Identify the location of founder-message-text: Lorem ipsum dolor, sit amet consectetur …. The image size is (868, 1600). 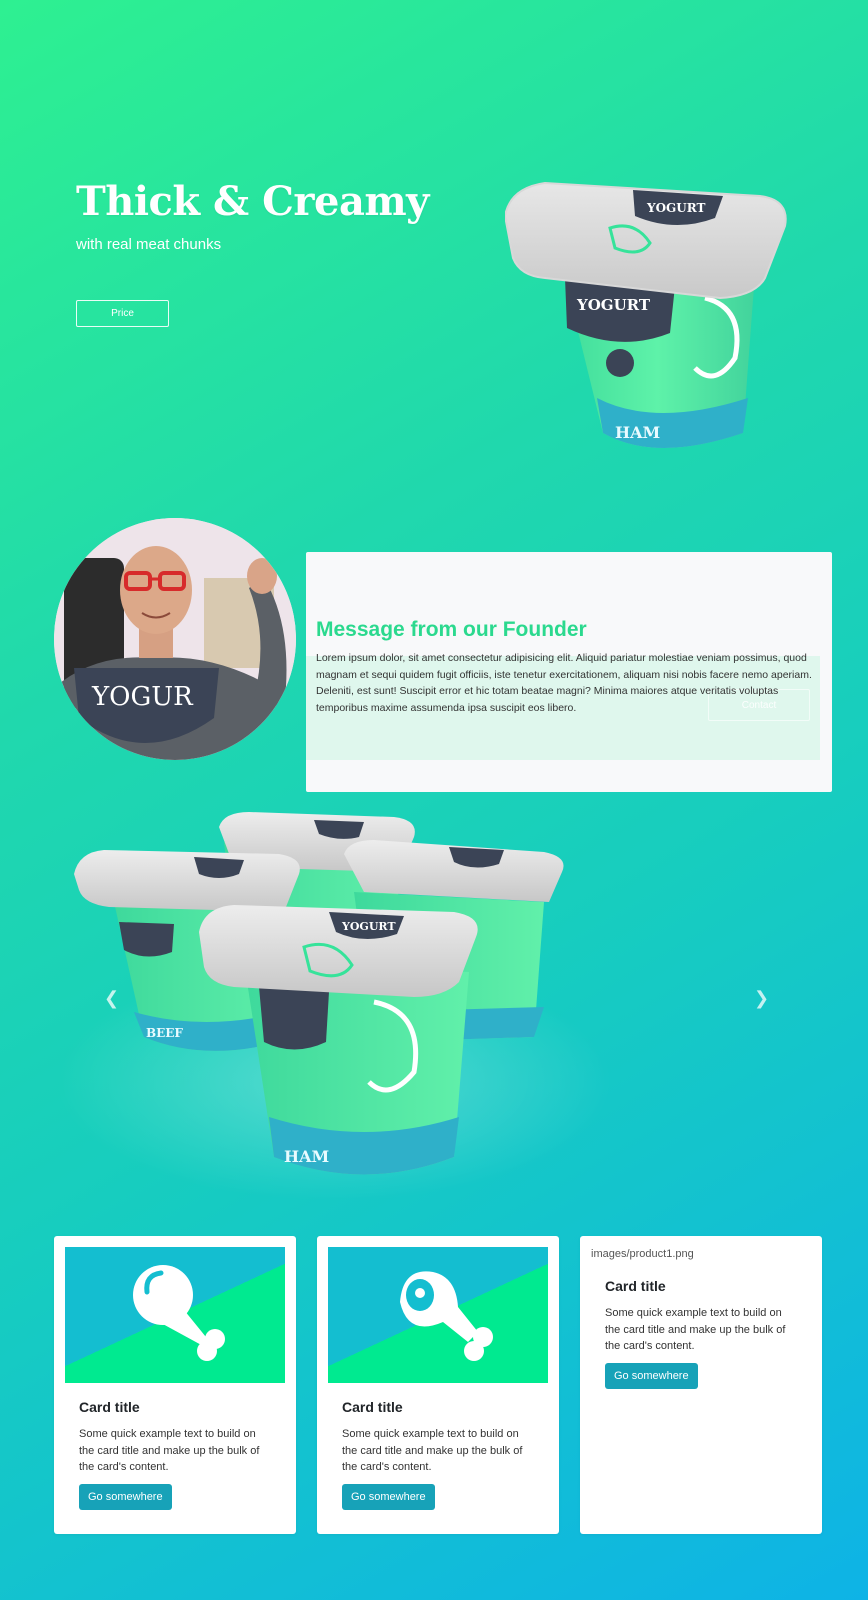
(564, 683).